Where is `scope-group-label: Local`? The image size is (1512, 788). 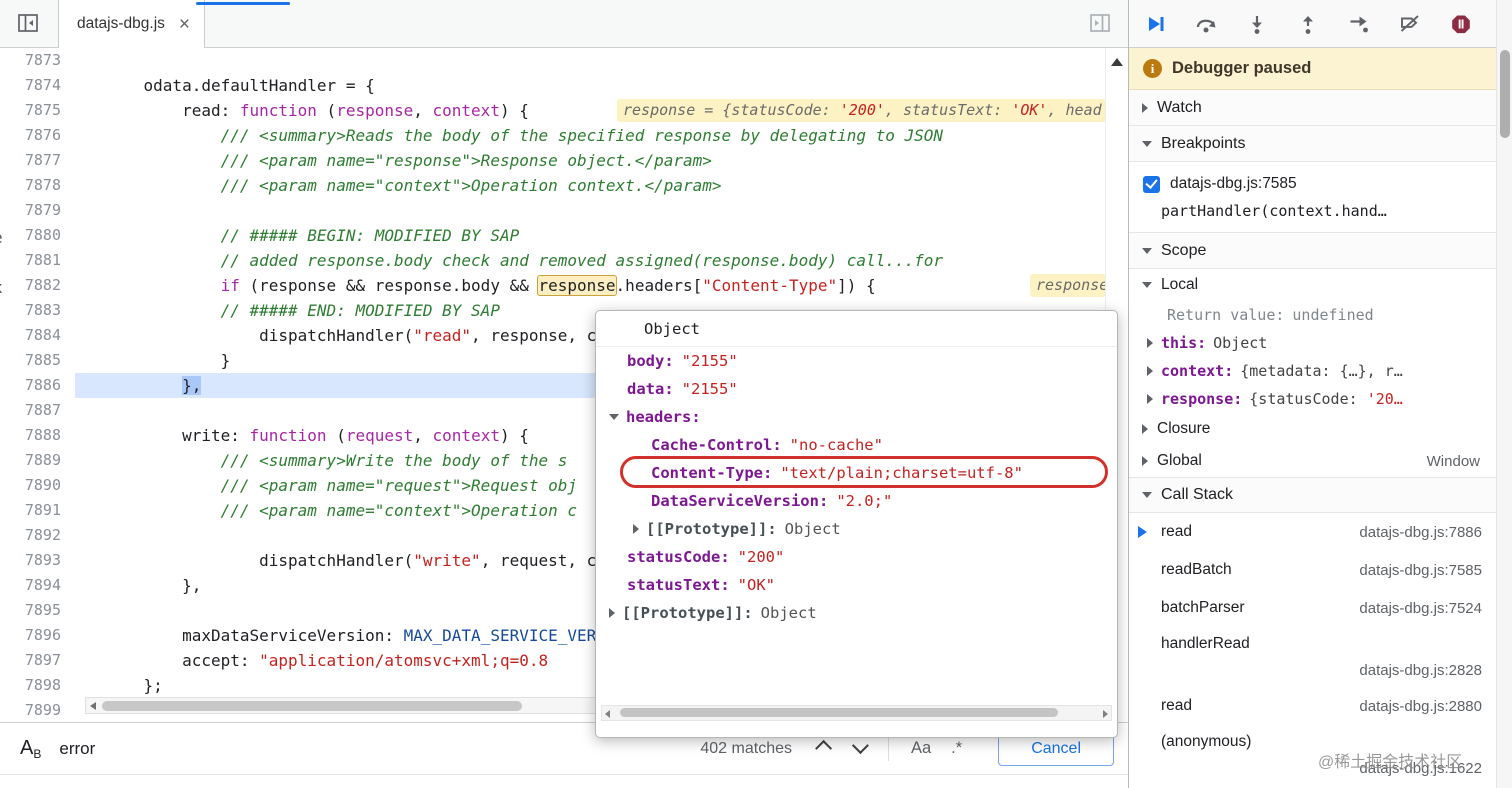
scope-group-label: Local is located at coordinates (1180, 284).